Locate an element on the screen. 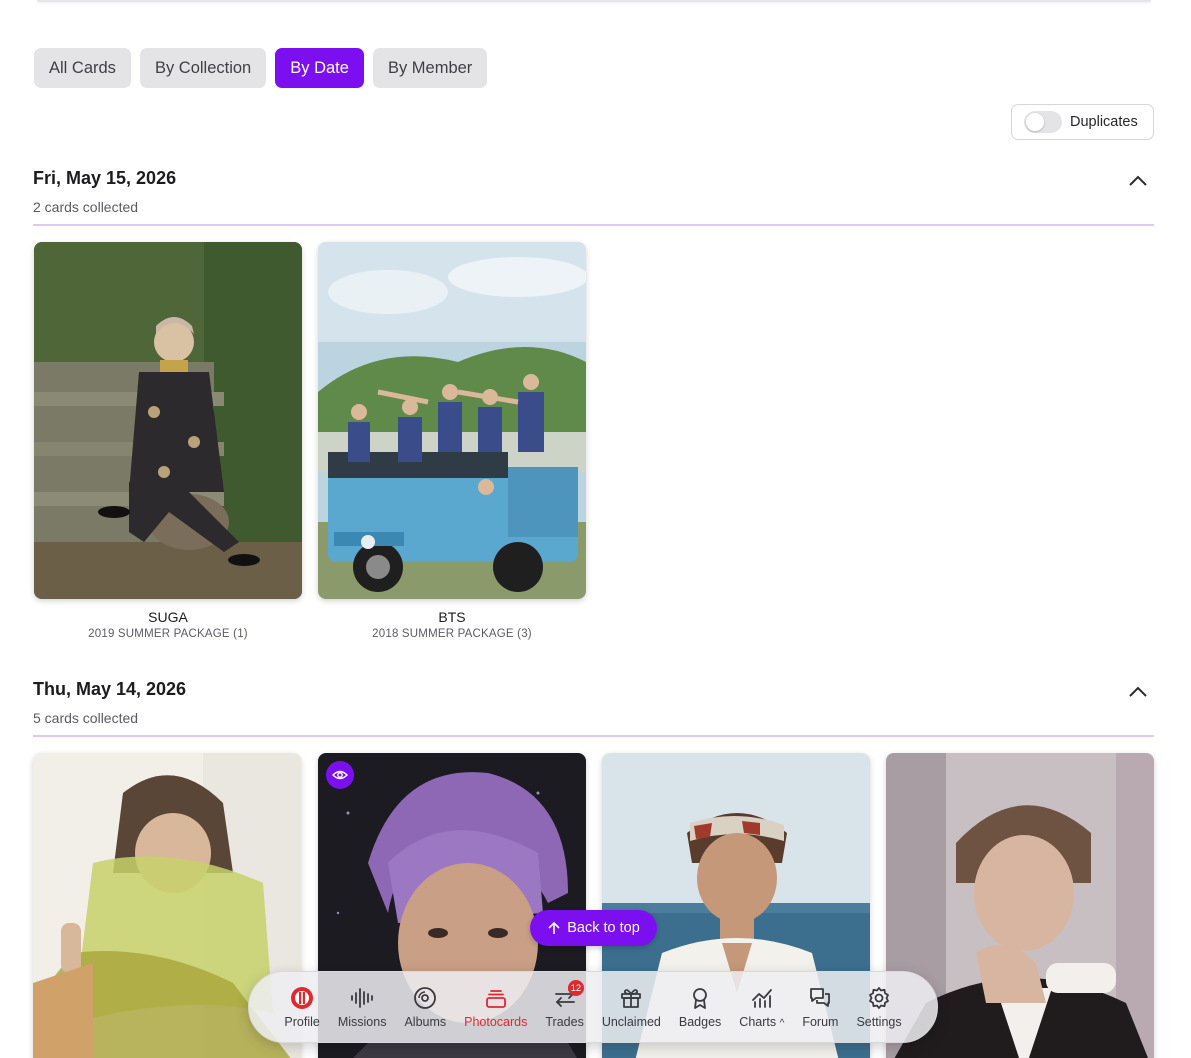 The width and height of the screenshot is (1191, 1058). date-section-header: Fri, May 15, 2026 2 cards collected is located at coordinates (593, 197).